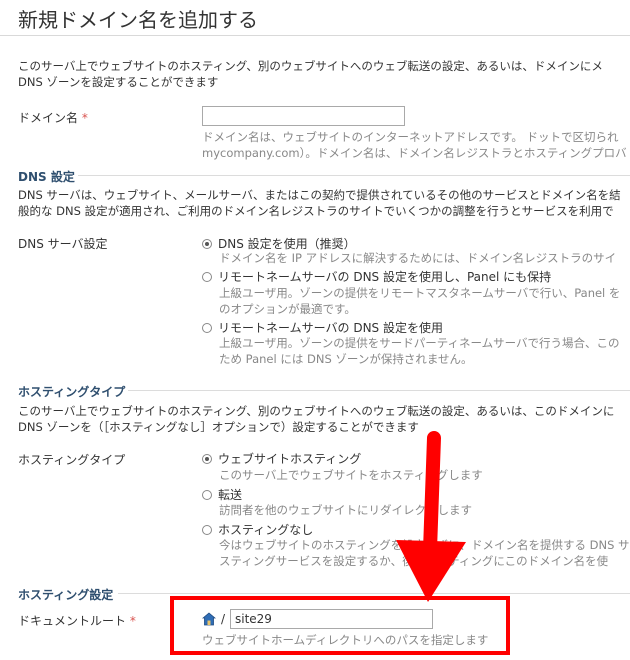 Image resolution: width=630 pixels, height=660 pixels. Describe the element at coordinates (53, 118) in the screenshot. I see `domain-name-label: ドメイン名 *` at that location.